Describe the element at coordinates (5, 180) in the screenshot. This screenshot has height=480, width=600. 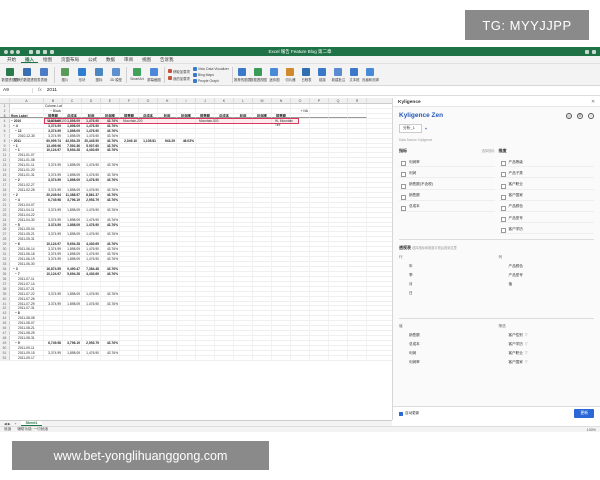
I see `row-number: 16` at that location.